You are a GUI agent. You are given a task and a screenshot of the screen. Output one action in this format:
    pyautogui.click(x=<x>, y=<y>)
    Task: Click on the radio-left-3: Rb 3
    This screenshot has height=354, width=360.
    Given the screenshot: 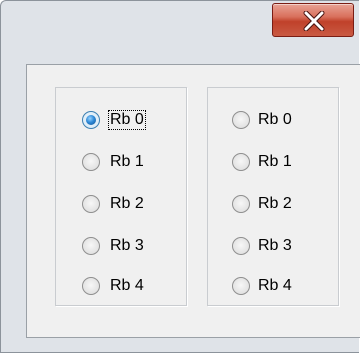 What is the action you would take?
    pyautogui.click(x=121, y=246)
    